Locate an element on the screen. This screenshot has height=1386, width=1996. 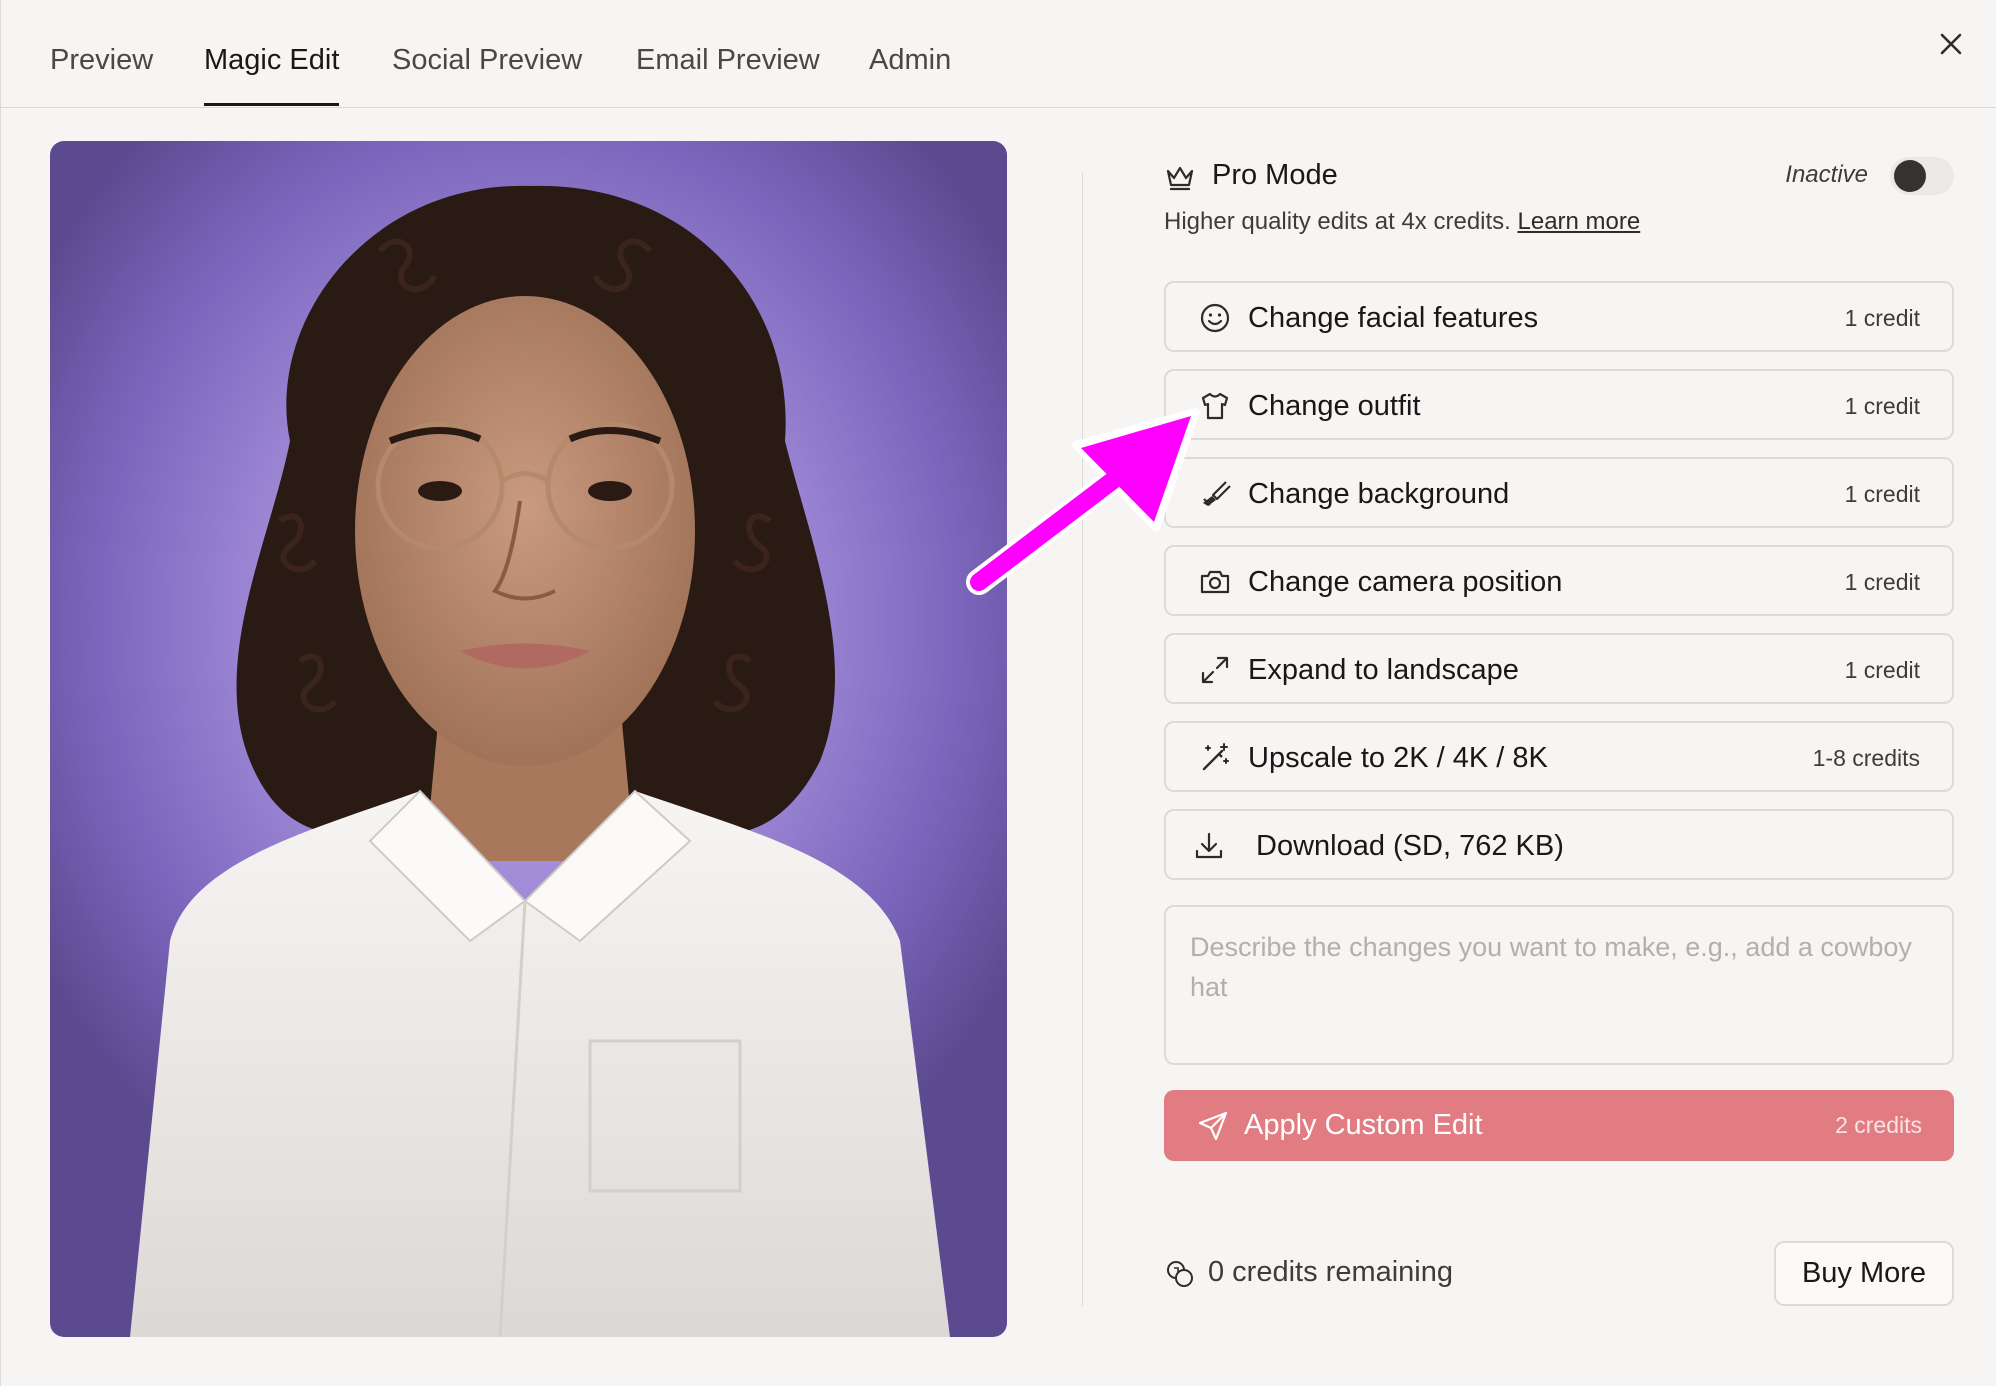
crown-icon is located at coordinates (1180, 178).